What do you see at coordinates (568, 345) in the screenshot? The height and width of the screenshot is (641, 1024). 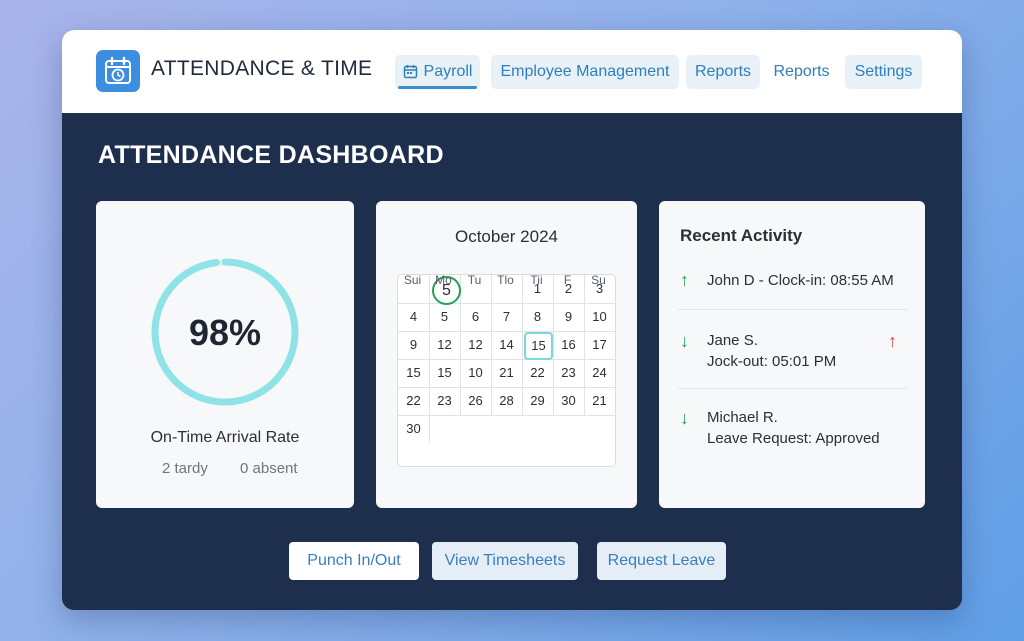 I see `calendar-day: 16` at bounding box center [568, 345].